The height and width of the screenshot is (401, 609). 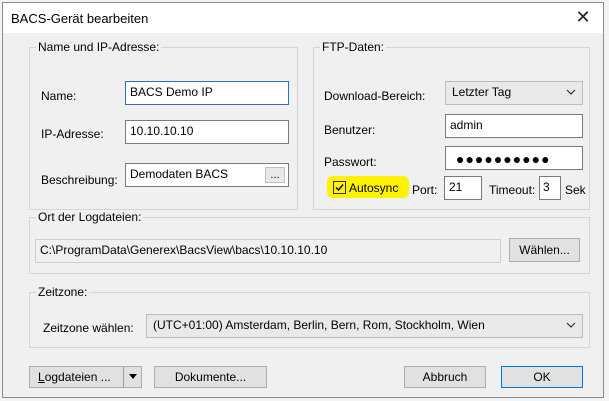 I want to click on dialog-title: BACS-Gerät bearbeiten, so click(x=80, y=18).